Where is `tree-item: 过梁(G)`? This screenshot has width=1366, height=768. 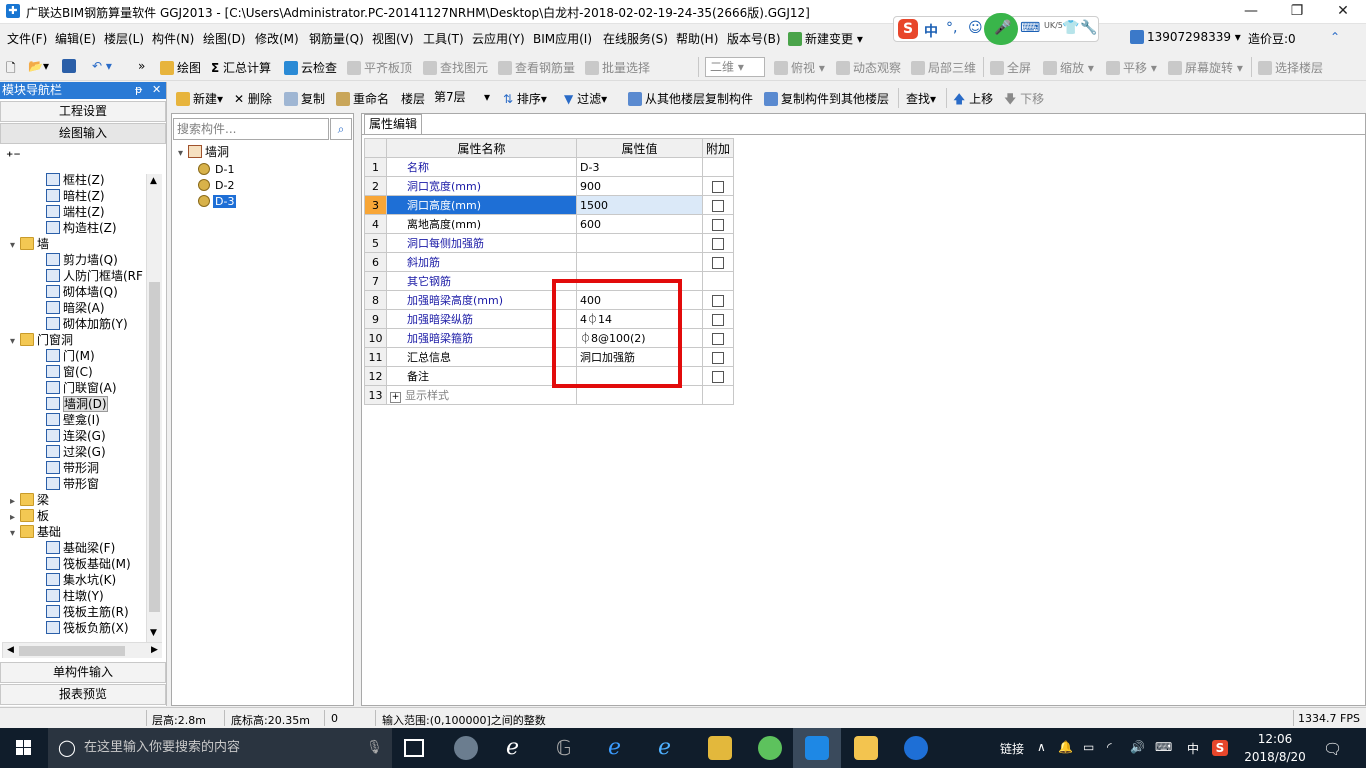 tree-item: 过梁(G) is located at coordinates (84, 452).